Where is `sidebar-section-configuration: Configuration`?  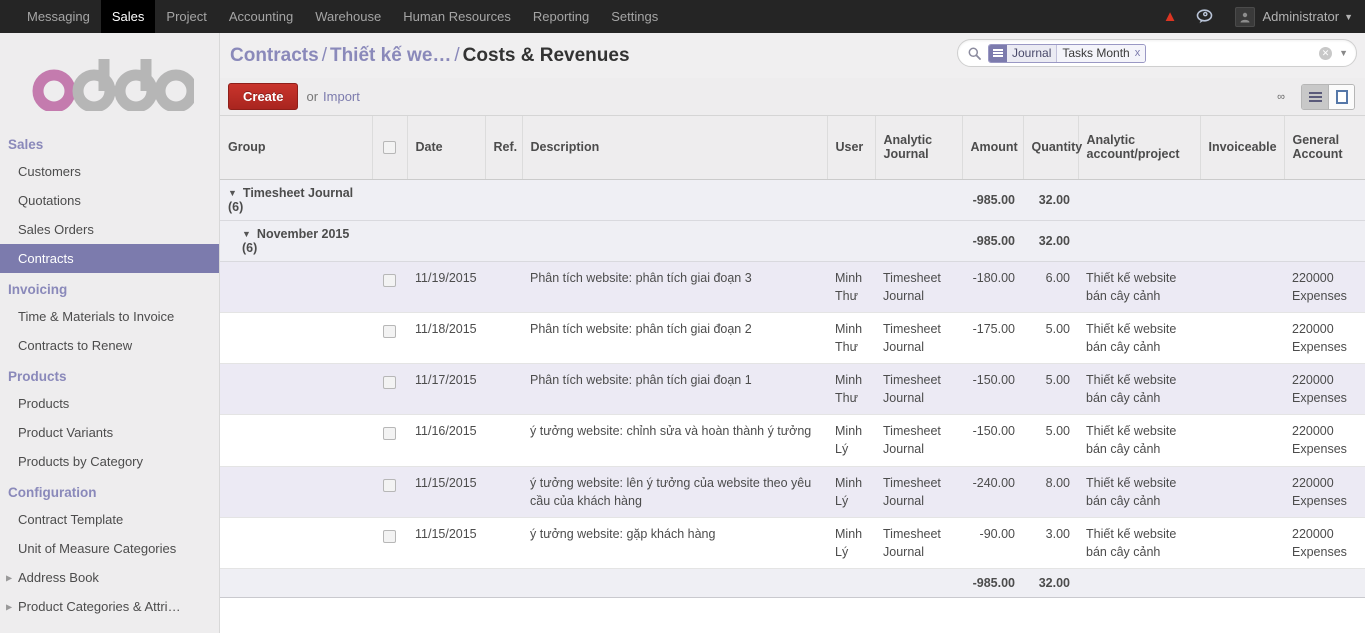 sidebar-section-configuration: Configuration is located at coordinates (52, 492).